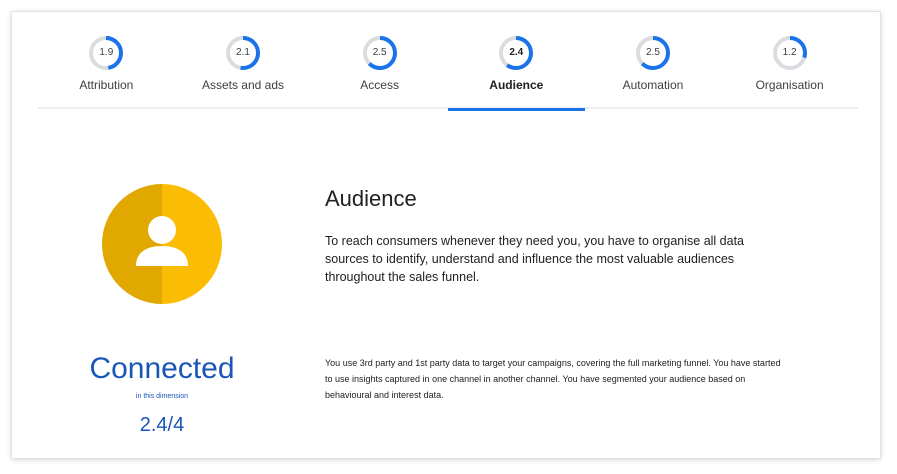 This screenshot has height=474, width=897. Describe the element at coordinates (162, 396) in the screenshot. I see `maturity-level-subtitle: in this dimension` at that location.